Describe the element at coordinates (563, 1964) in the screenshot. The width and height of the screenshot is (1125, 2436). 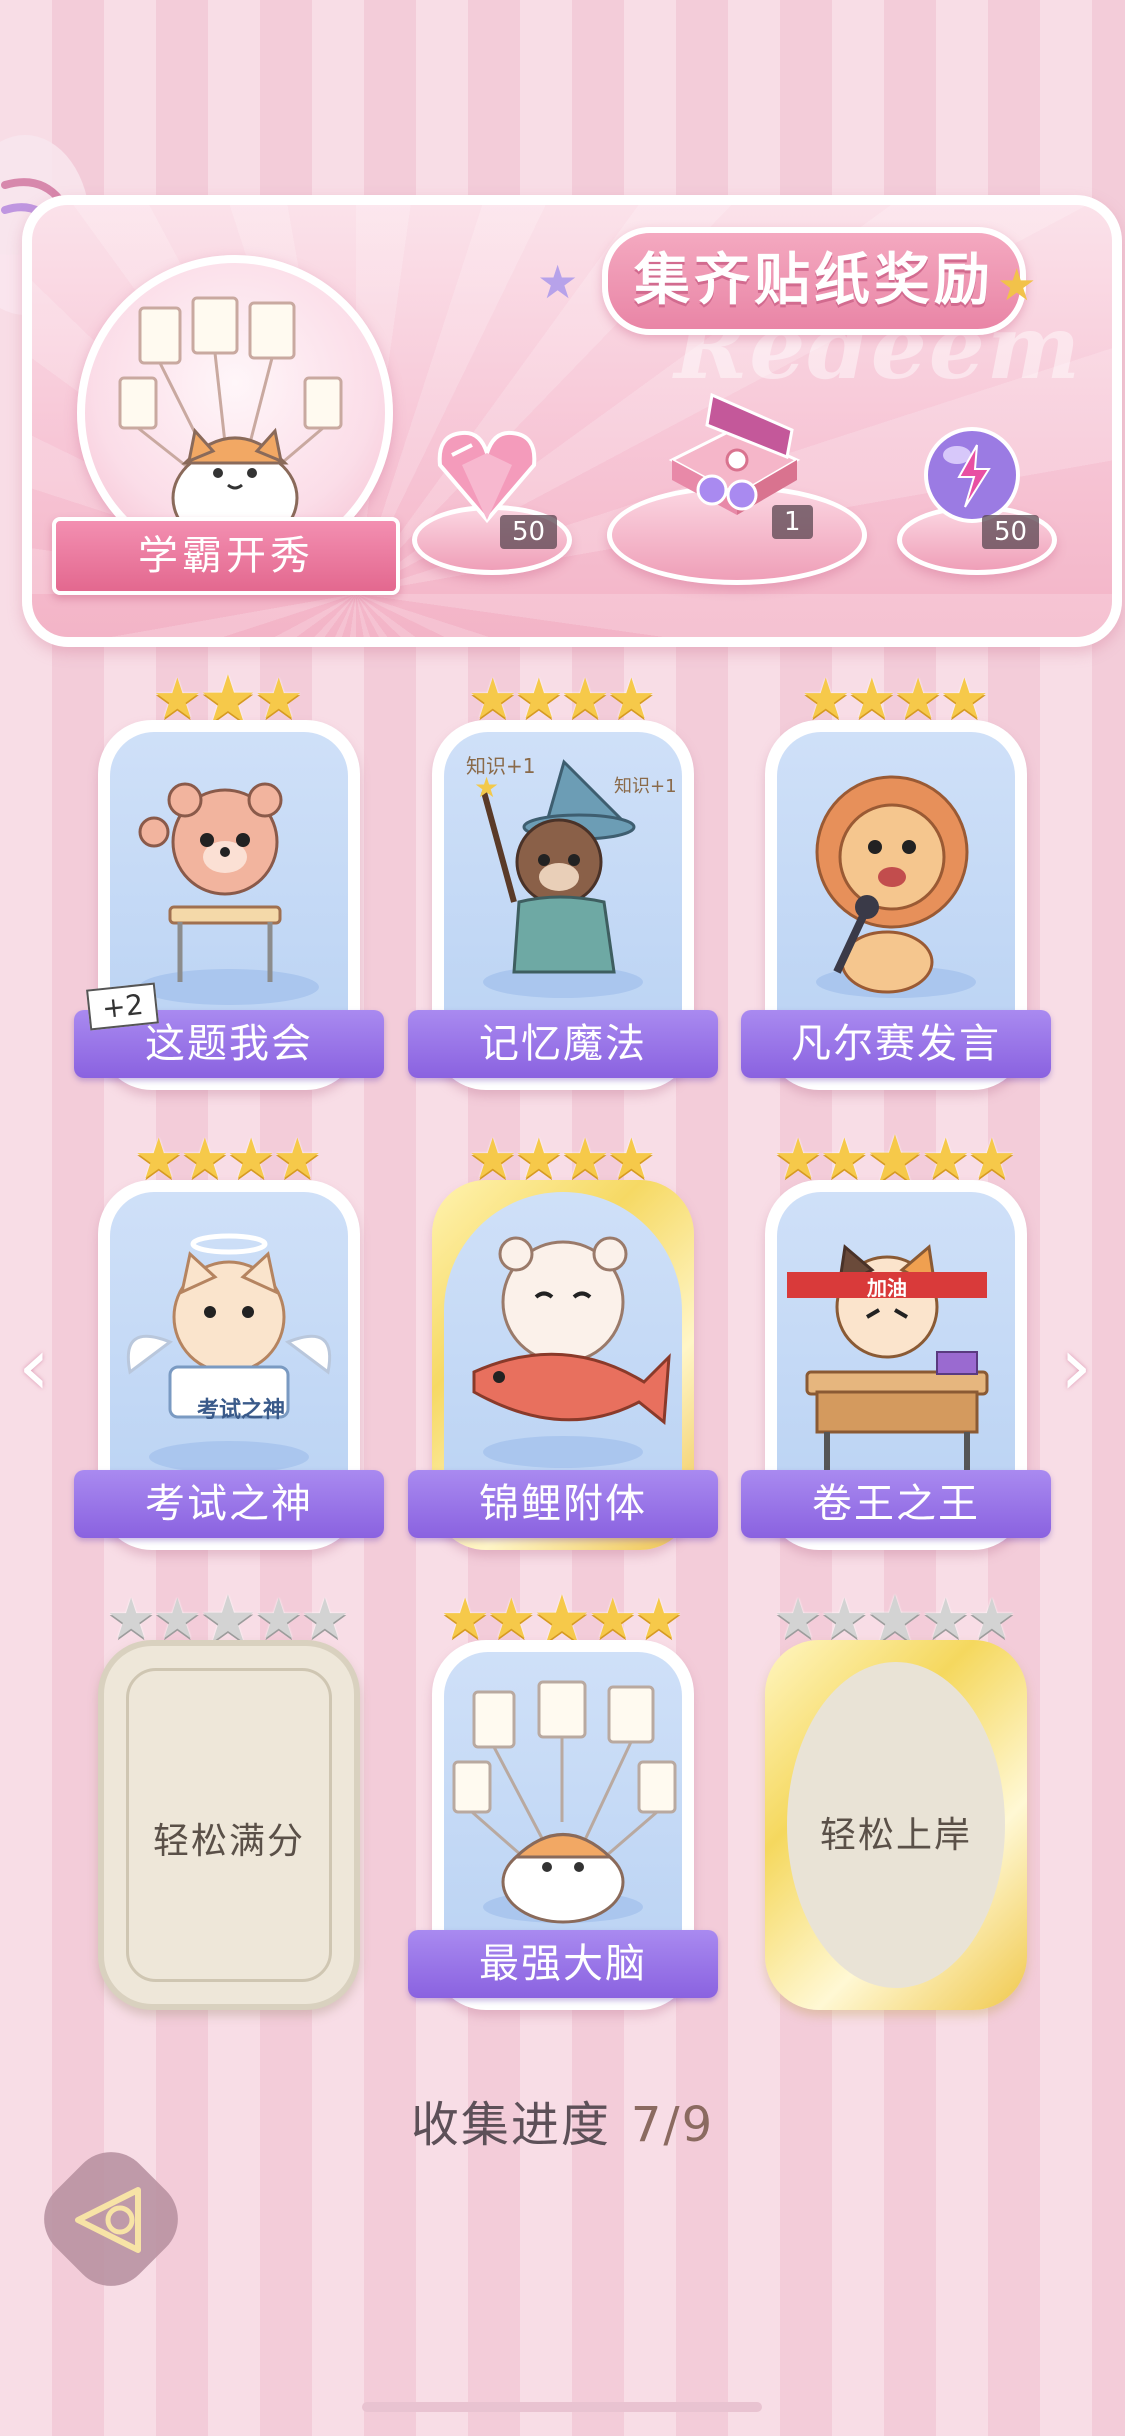
I see `card-label: 最强大脑` at that location.